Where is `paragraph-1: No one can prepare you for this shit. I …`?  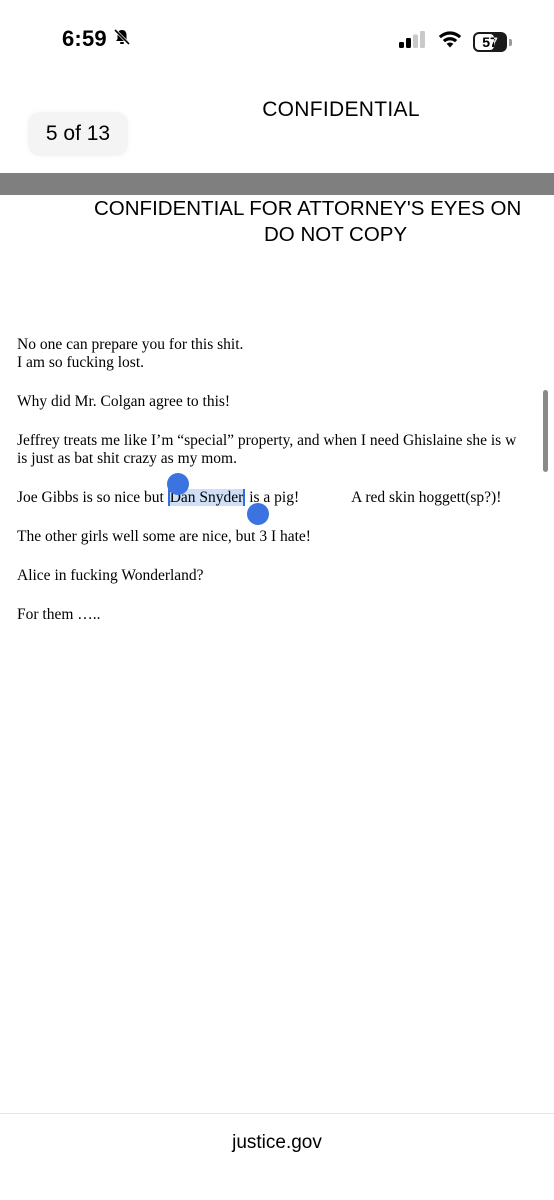 paragraph-1: No one can prepare you for this shit. I … is located at coordinates (285, 354).